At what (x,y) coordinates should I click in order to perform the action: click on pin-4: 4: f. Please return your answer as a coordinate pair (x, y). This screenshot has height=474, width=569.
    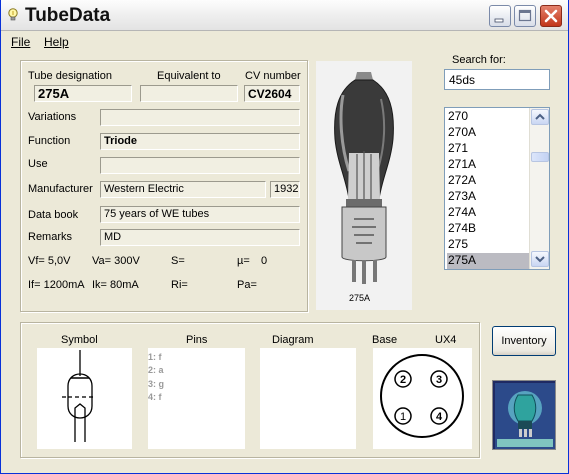
    Looking at the image, I should click on (155, 397).